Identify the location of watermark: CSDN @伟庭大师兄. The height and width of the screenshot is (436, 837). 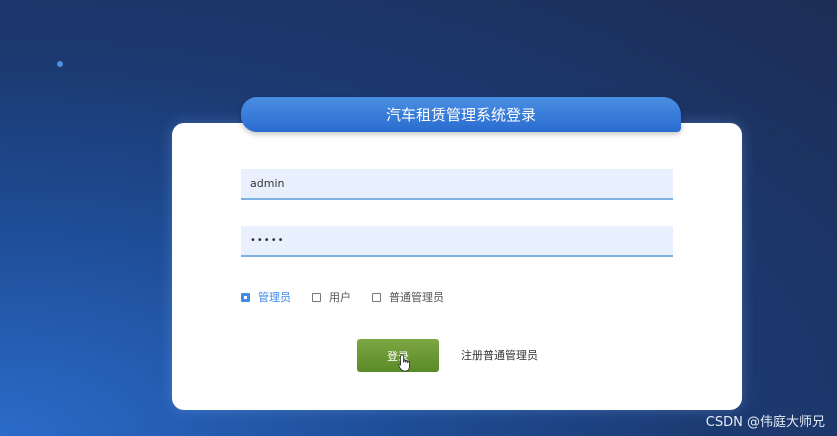
(765, 422).